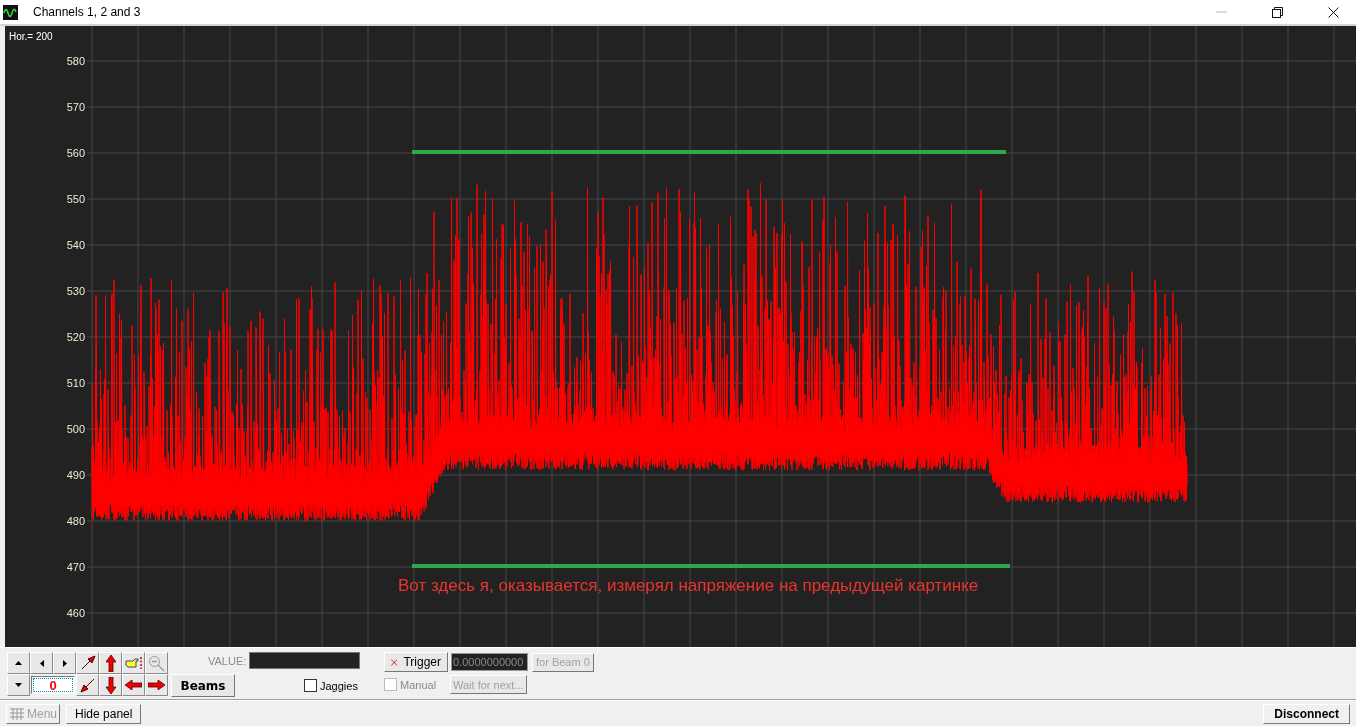 This screenshot has width=1356, height=726. What do you see at coordinates (75, 521) in the screenshot?
I see `axis-tick-label: 480` at bounding box center [75, 521].